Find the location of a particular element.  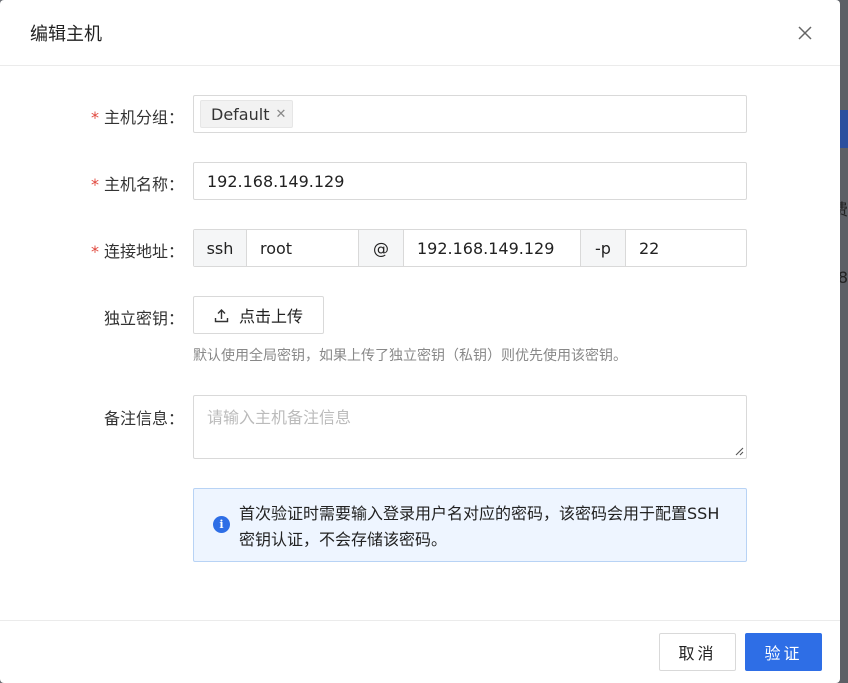

tag-close-icon: ✕ is located at coordinates (280, 114).